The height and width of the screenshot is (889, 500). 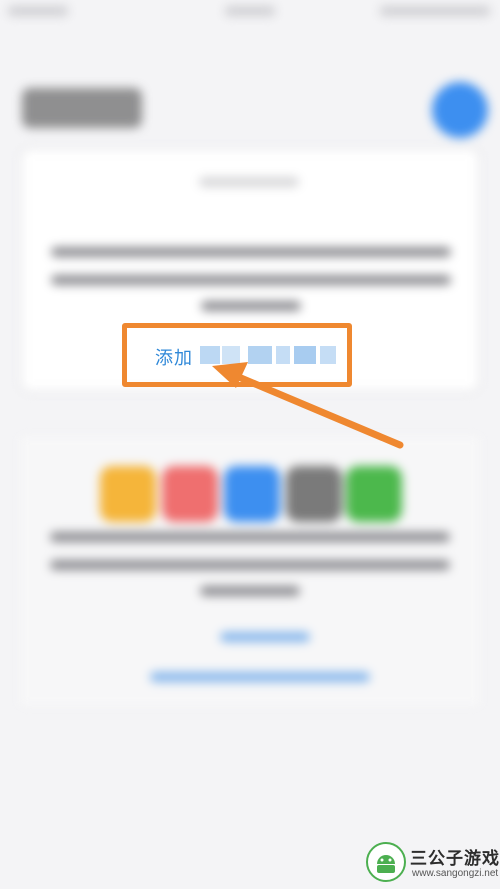 I want to click on watermark: 三公子游戏网 www.sangongzi.net, so click(x=433, y=862).